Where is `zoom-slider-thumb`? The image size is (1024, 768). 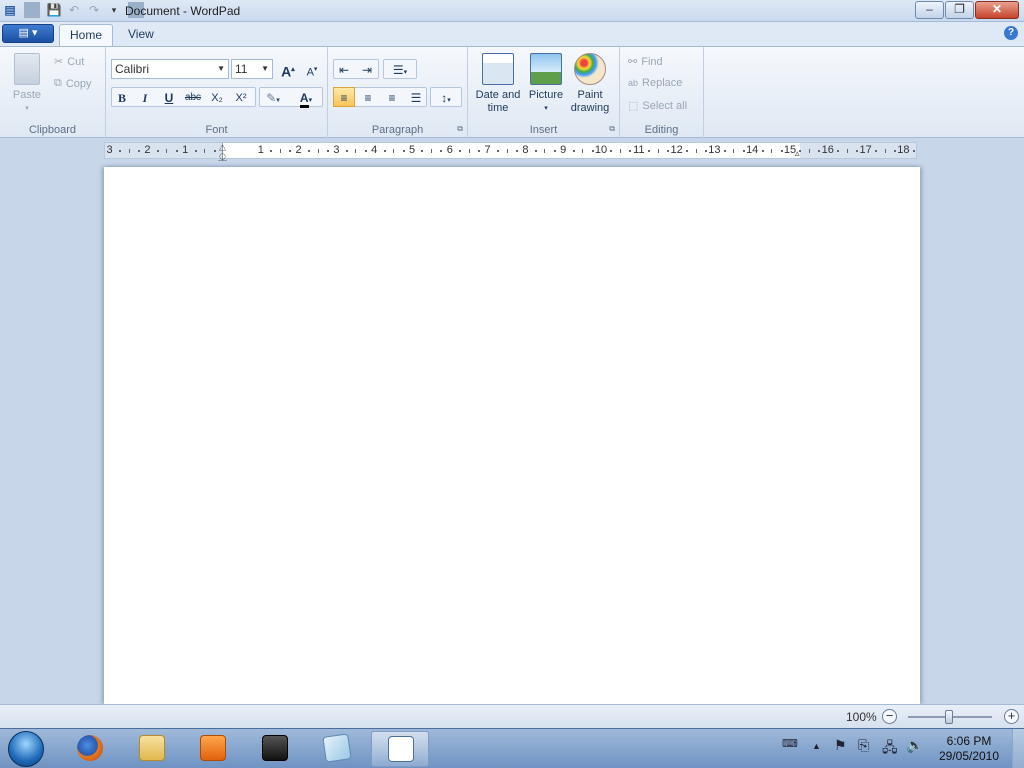
zoom-slider-thumb is located at coordinates (949, 717).